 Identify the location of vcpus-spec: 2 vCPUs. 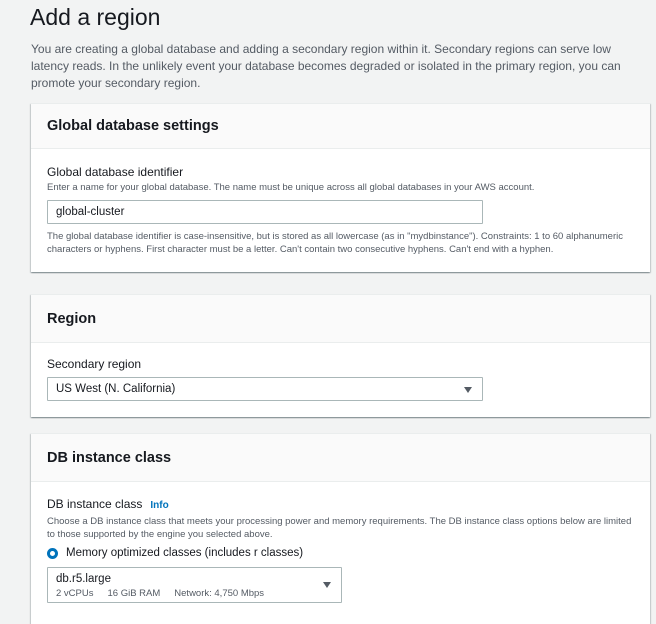
(75, 593).